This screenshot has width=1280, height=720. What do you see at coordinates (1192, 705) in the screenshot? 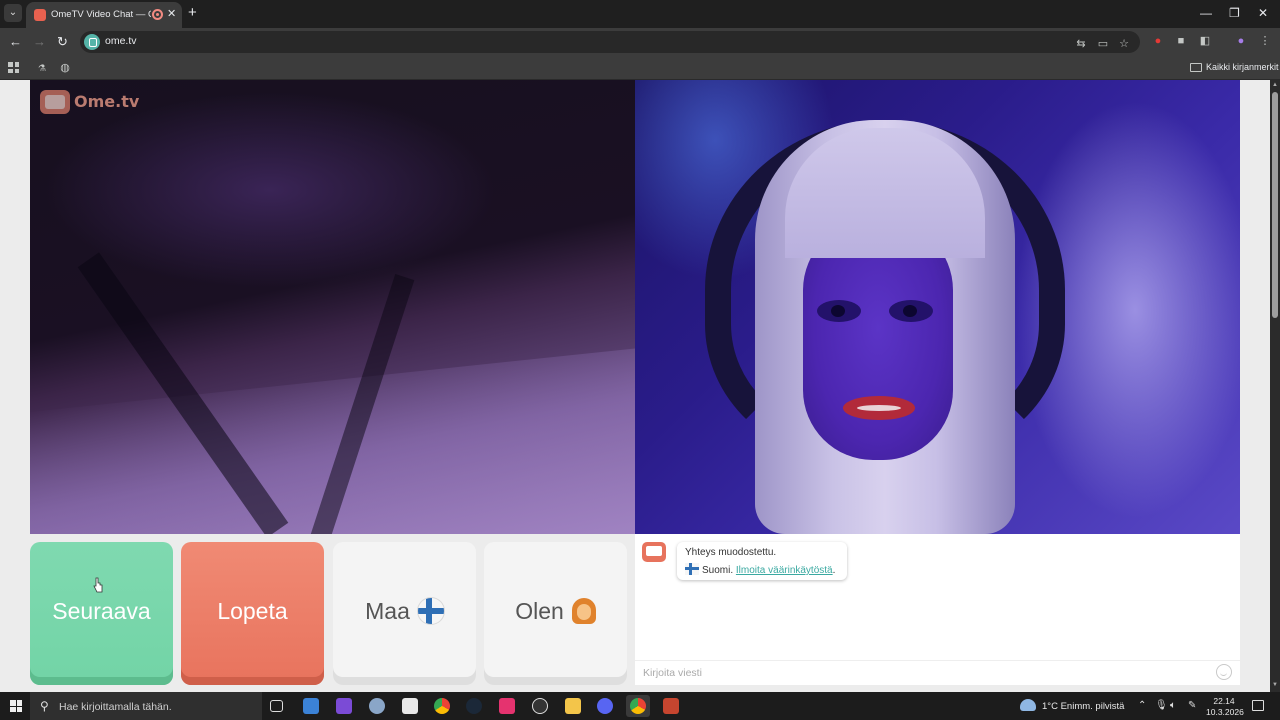
I see `pen-icon: ✎` at bounding box center [1192, 705].